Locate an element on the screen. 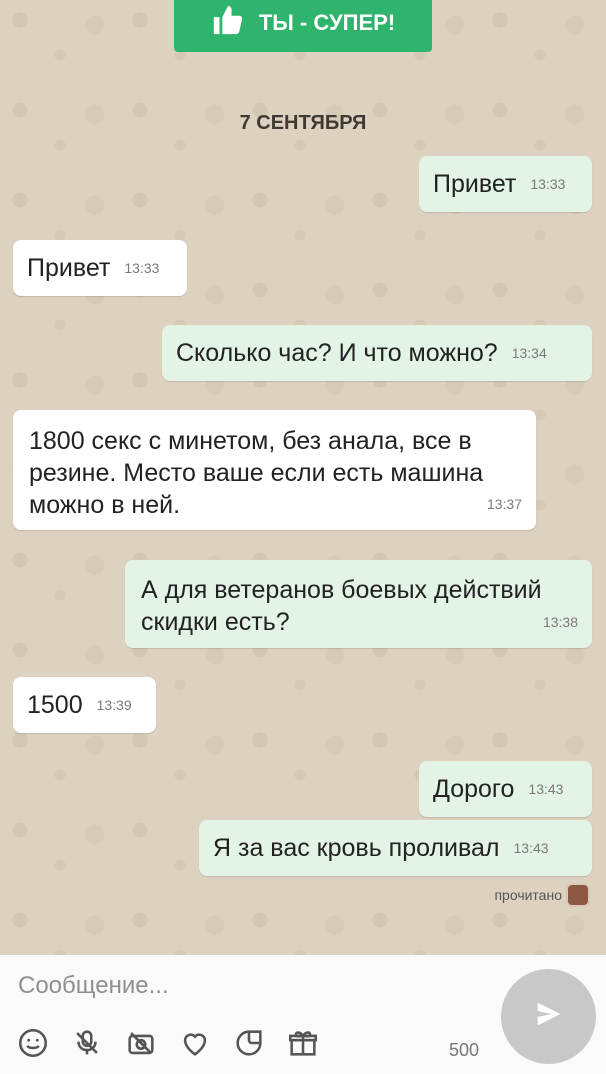  message-time: 13:37 is located at coordinates (504, 504).